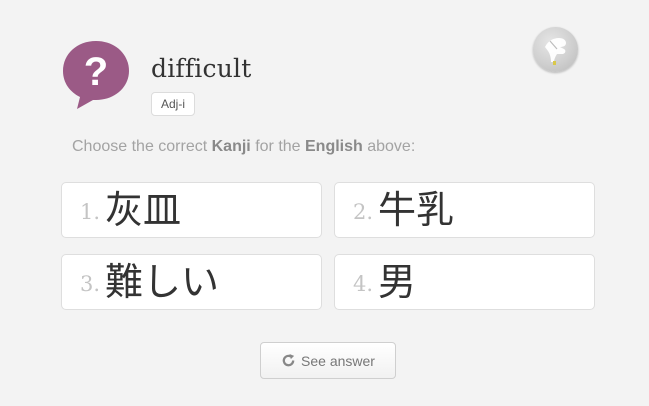 This screenshot has height=406, width=649. What do you see at coordinates (201, 68) in the screenshot?
I see `english-word: difficult` at bounding box center [201, 68].